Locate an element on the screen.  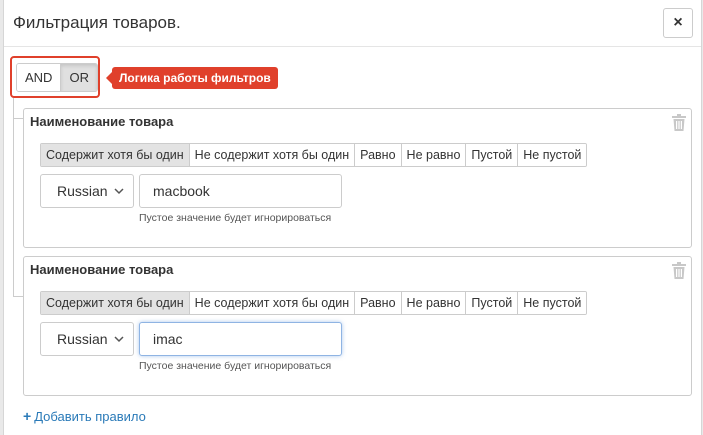
logic-toggle-group: AND OR is located at coordinates (57, 77).